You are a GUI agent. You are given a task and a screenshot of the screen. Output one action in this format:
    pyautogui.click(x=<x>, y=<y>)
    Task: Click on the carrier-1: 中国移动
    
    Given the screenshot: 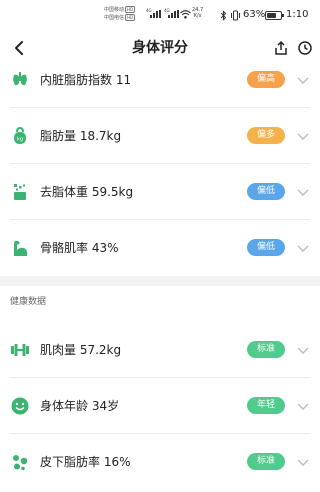 What is the action you would take?
    pyautogui.click(x=114, y=10)
    